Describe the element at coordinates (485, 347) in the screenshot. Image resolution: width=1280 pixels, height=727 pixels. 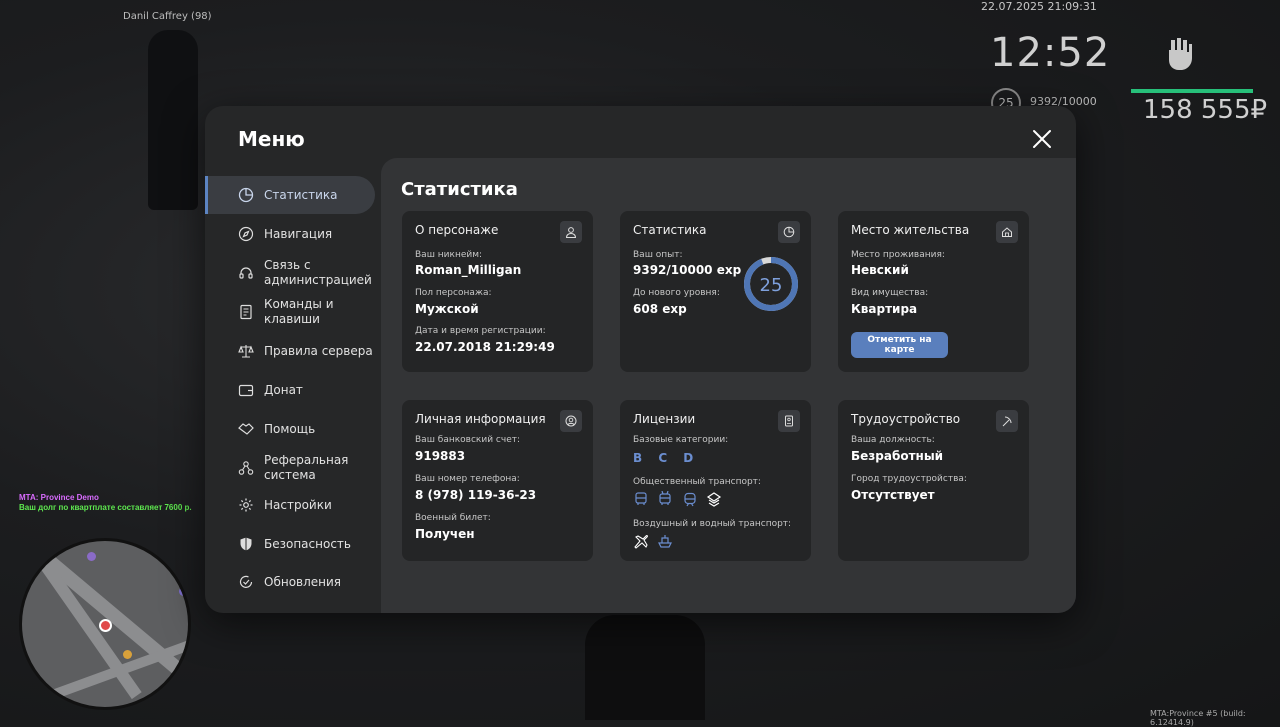
I see `registration-value: 22.07.2018 21:29:49` at that location.